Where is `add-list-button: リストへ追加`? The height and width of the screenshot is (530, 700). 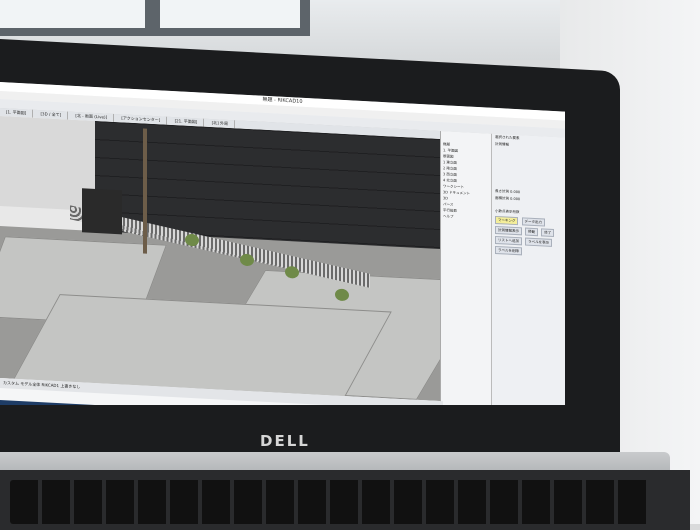
add-list-button: リストへ追加 is located at coordinates (508, 240).